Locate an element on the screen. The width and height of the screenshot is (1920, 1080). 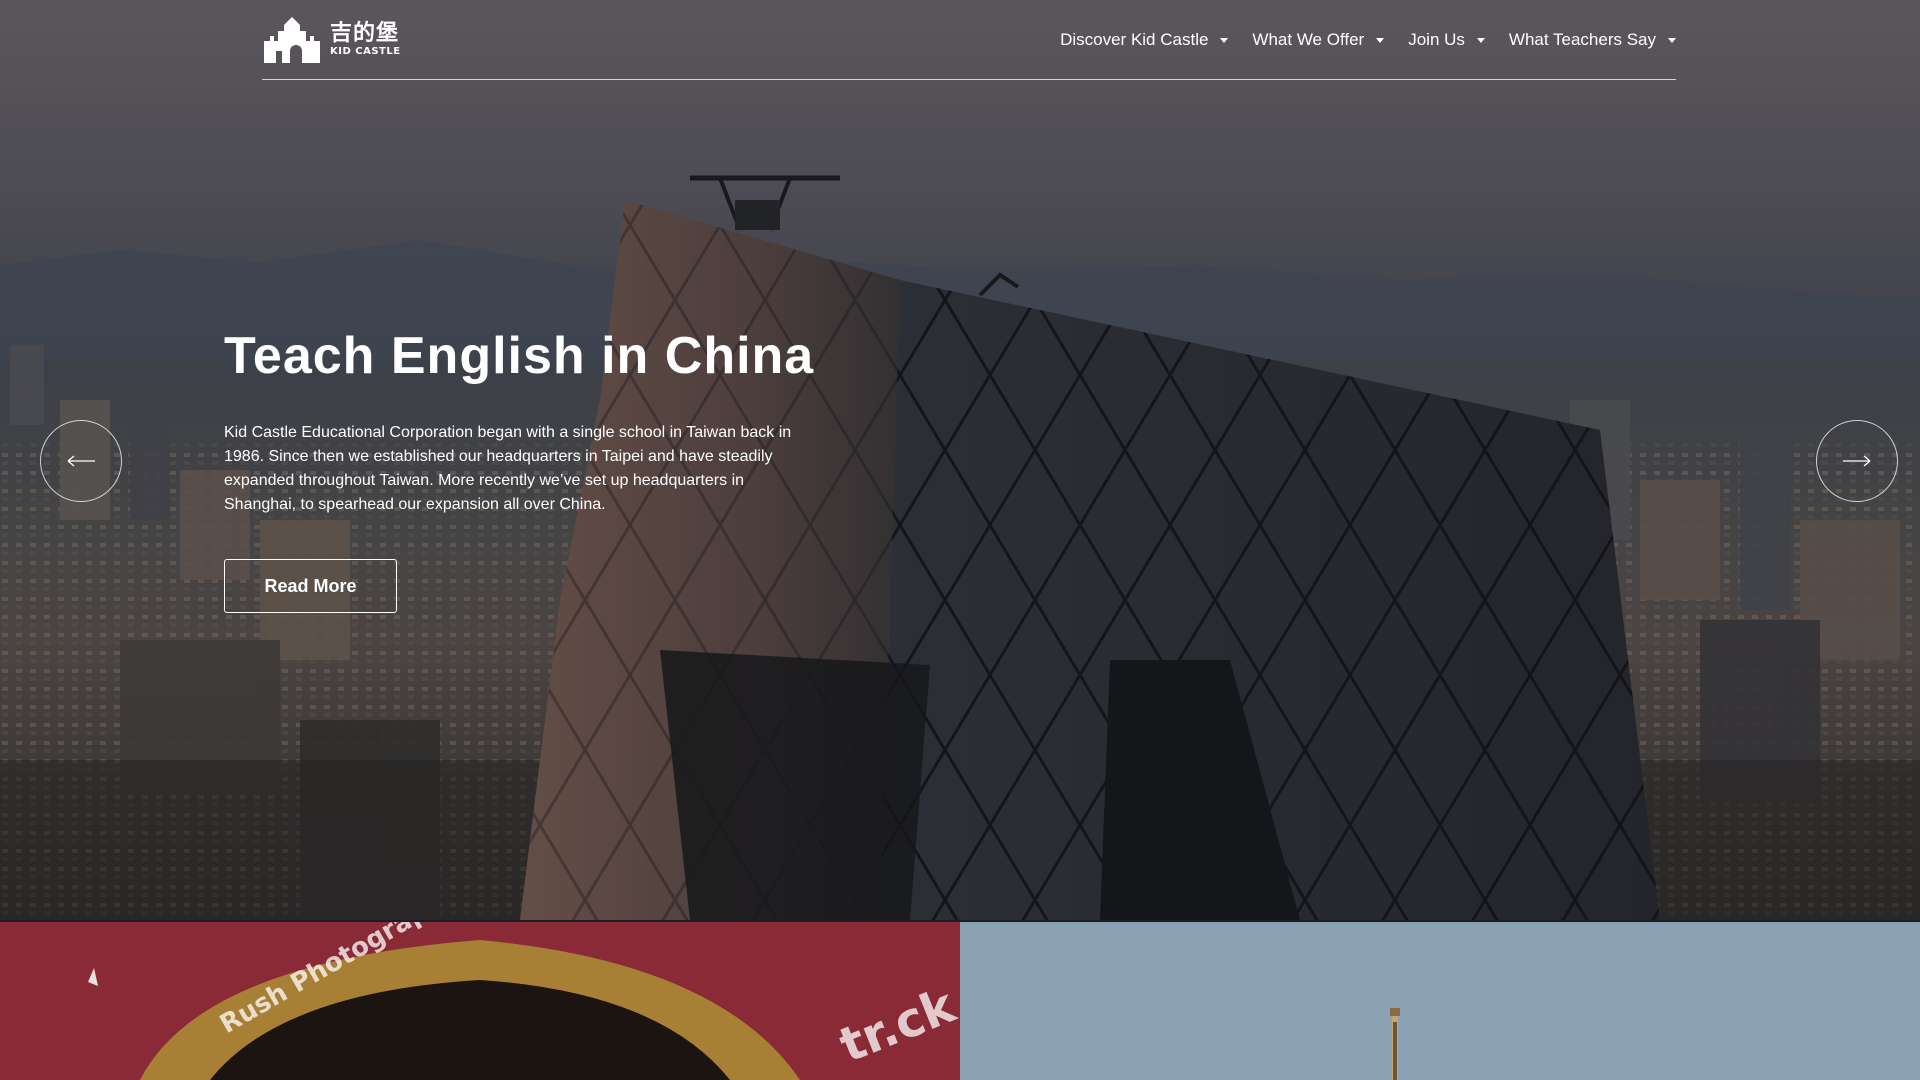
nav-item-label: What We Offer is located at coordinates (1308, 39).